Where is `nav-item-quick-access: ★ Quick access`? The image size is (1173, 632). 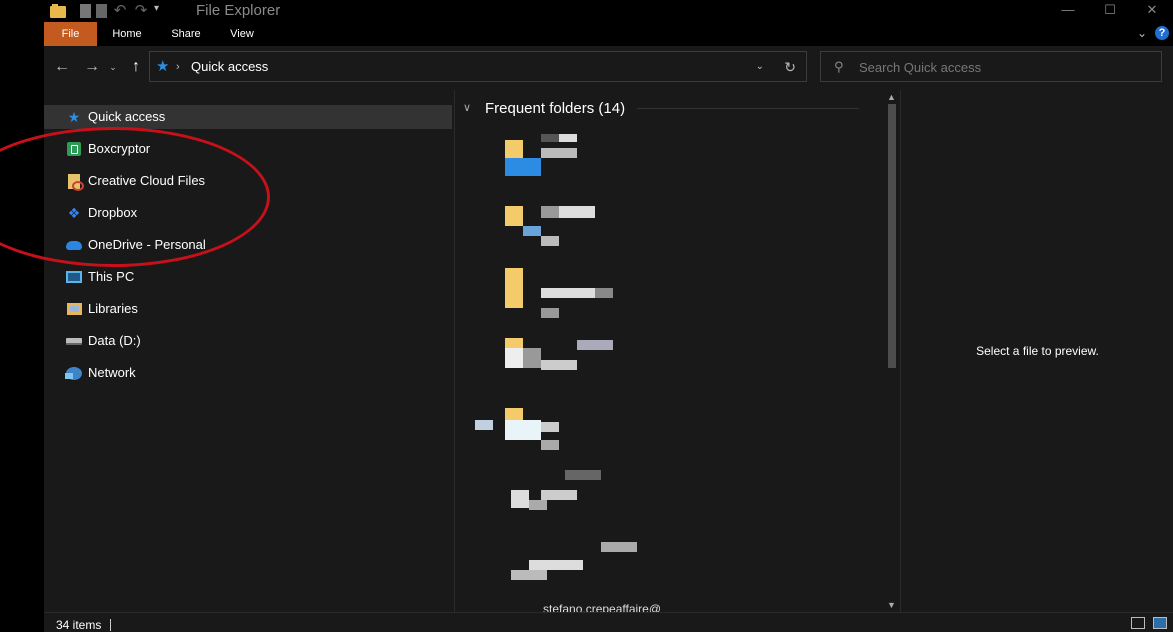
nav-item-quick-access: ★ Quick access is located at coordinates (248, 117).